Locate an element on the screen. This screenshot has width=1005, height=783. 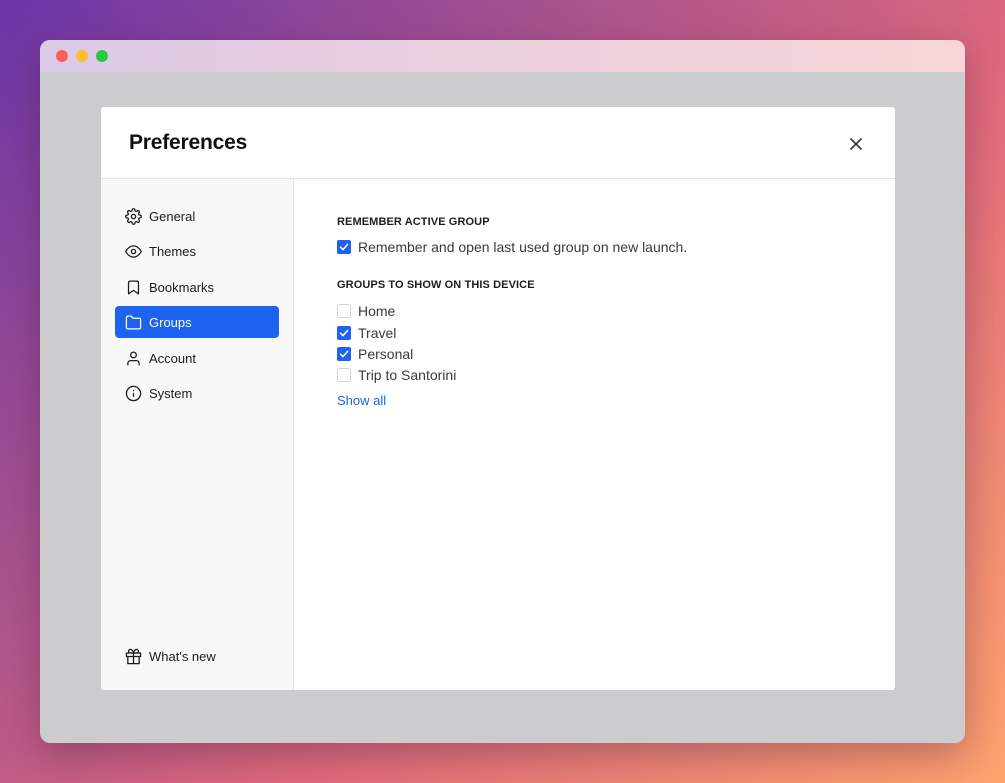
gift-icon is located at coordinates (133, 656).